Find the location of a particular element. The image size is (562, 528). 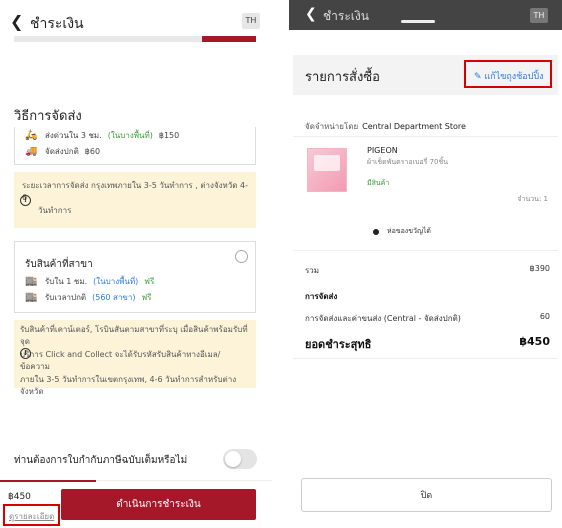

stock-status: มีสินค้า is located at coordinates (378, 183).